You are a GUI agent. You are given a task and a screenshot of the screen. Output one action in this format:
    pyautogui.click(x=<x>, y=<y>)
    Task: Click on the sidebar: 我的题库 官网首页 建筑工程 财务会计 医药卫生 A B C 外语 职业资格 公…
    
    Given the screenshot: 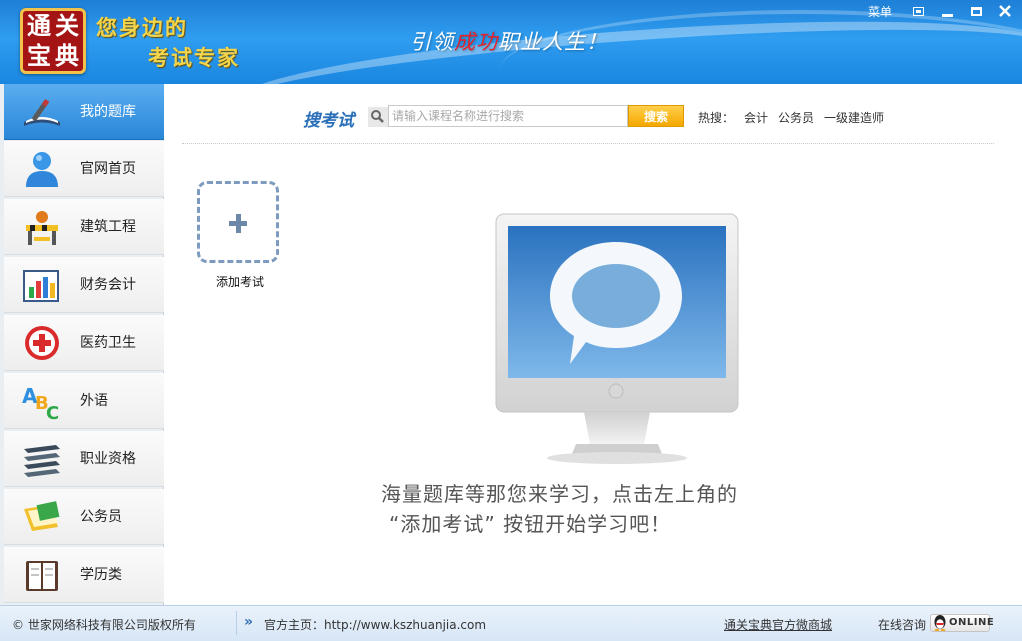 What is the action you would take?
    pyautogui.click(x=82, y=344)
    